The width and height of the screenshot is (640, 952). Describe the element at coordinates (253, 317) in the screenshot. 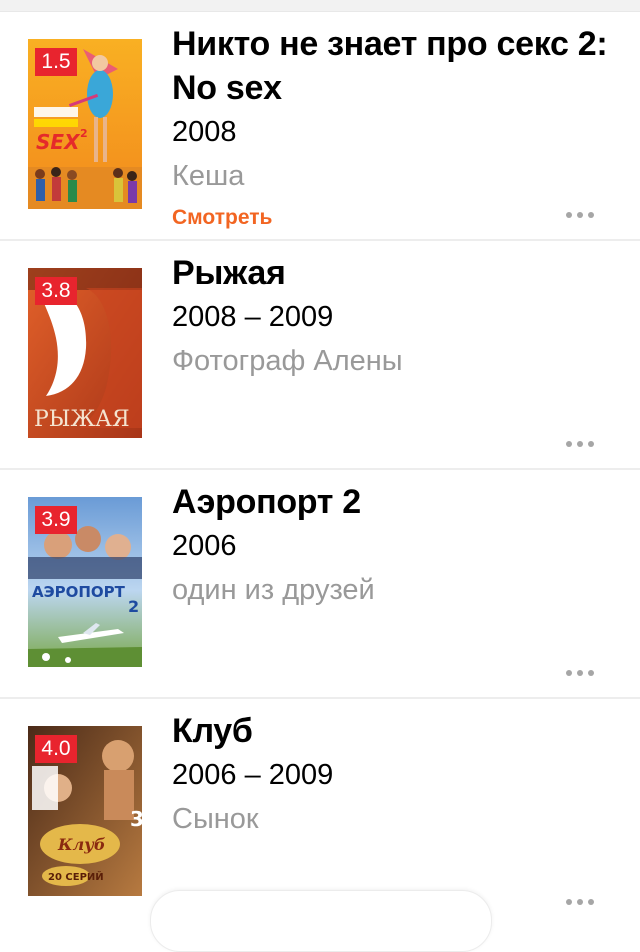

I see `film-year: 2008 – 2009` at that location.